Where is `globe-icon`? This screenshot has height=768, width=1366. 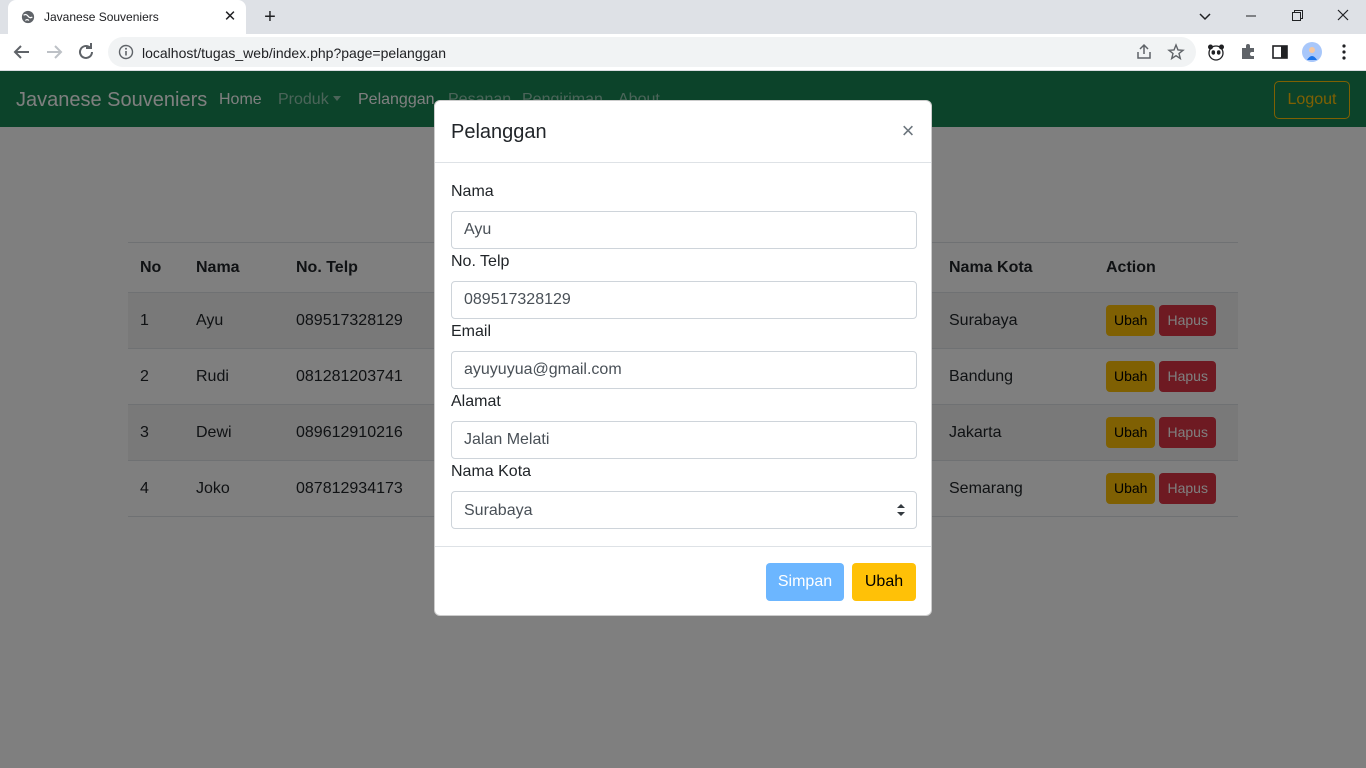 globe-icon is located at coordinates (28, 17).